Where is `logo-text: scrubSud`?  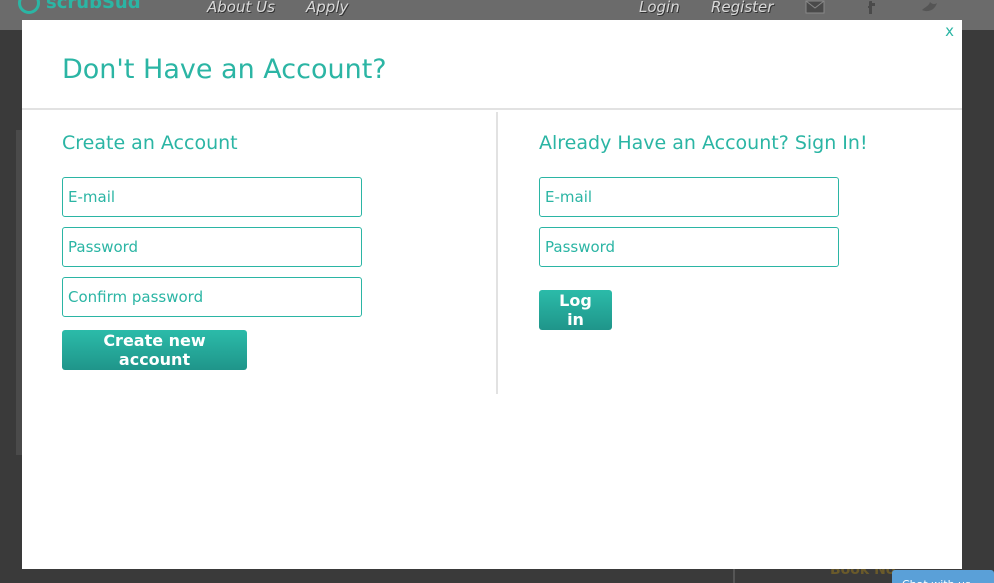
logo-text: scrubSud is located at coordinates (93, 6).